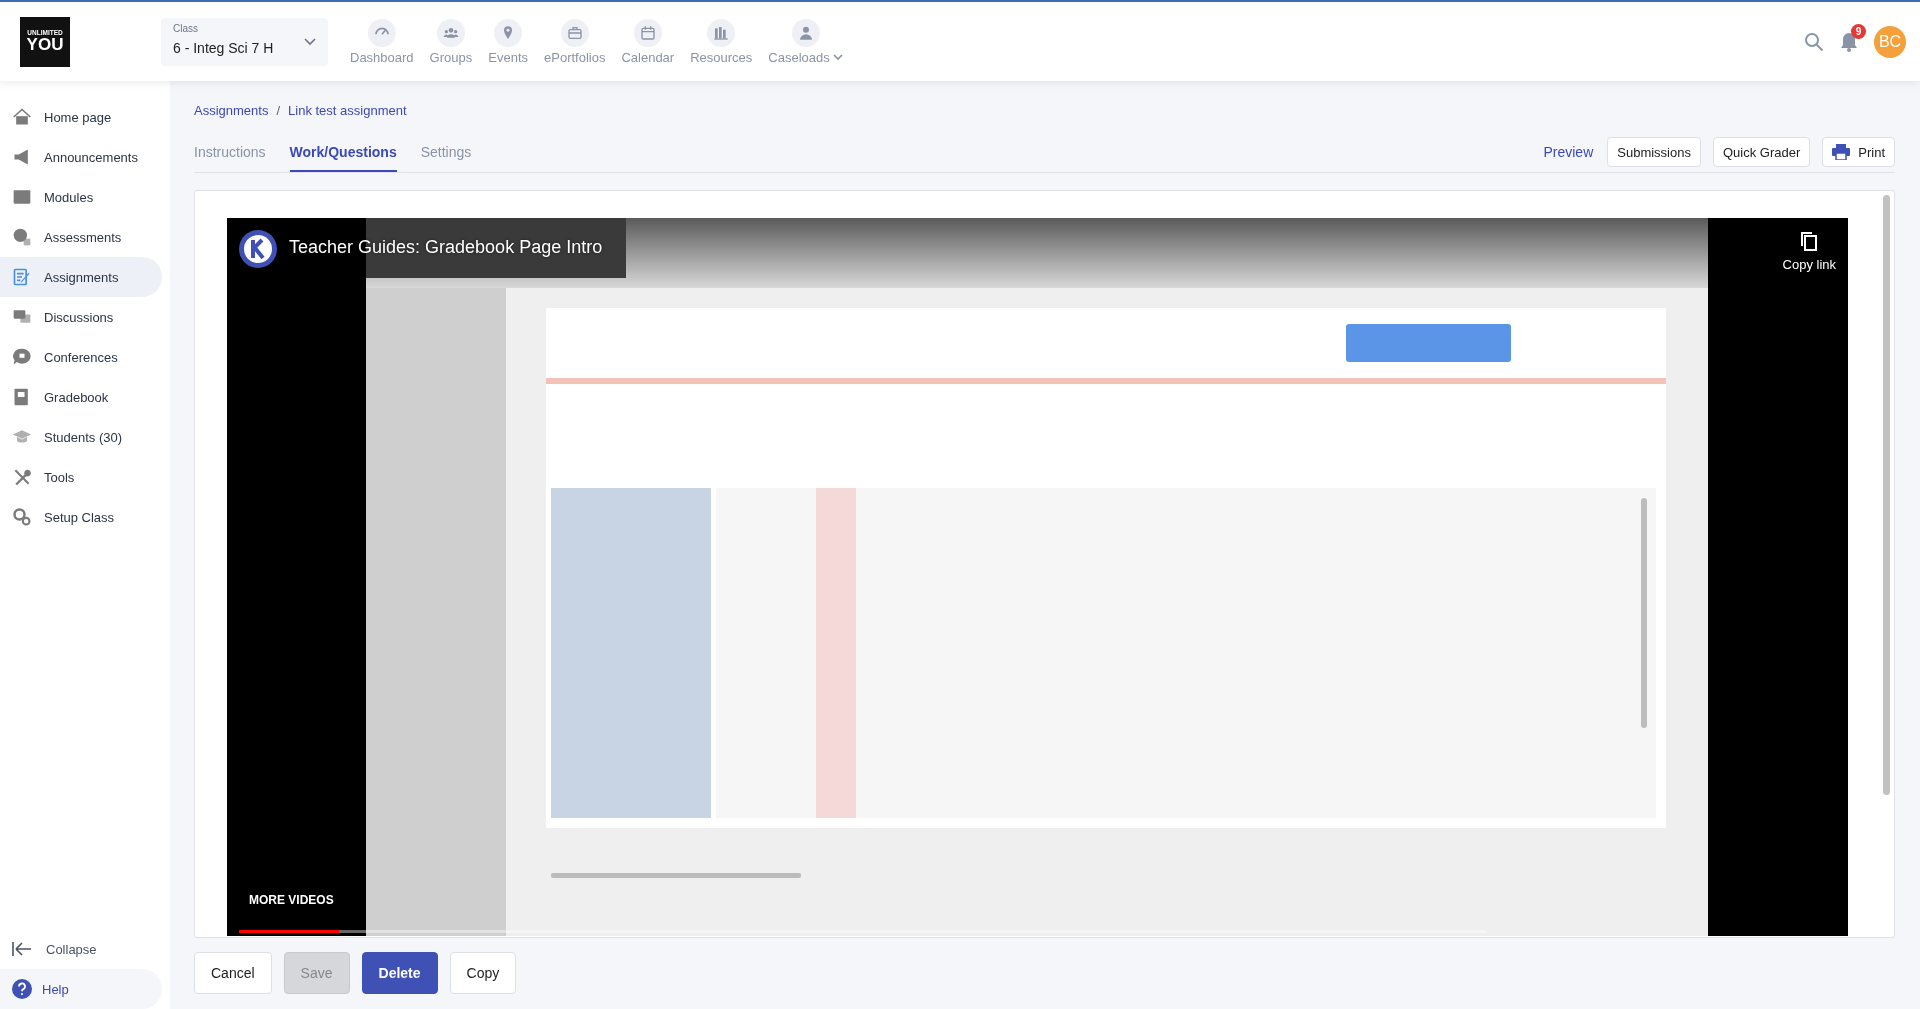 Image resolution: width=1920 pixels, height=1009 pixels. What do you see at coordinates (1849, 41) in the screenshot?
I see `bell-icon` at bounding box center [1849, 41].